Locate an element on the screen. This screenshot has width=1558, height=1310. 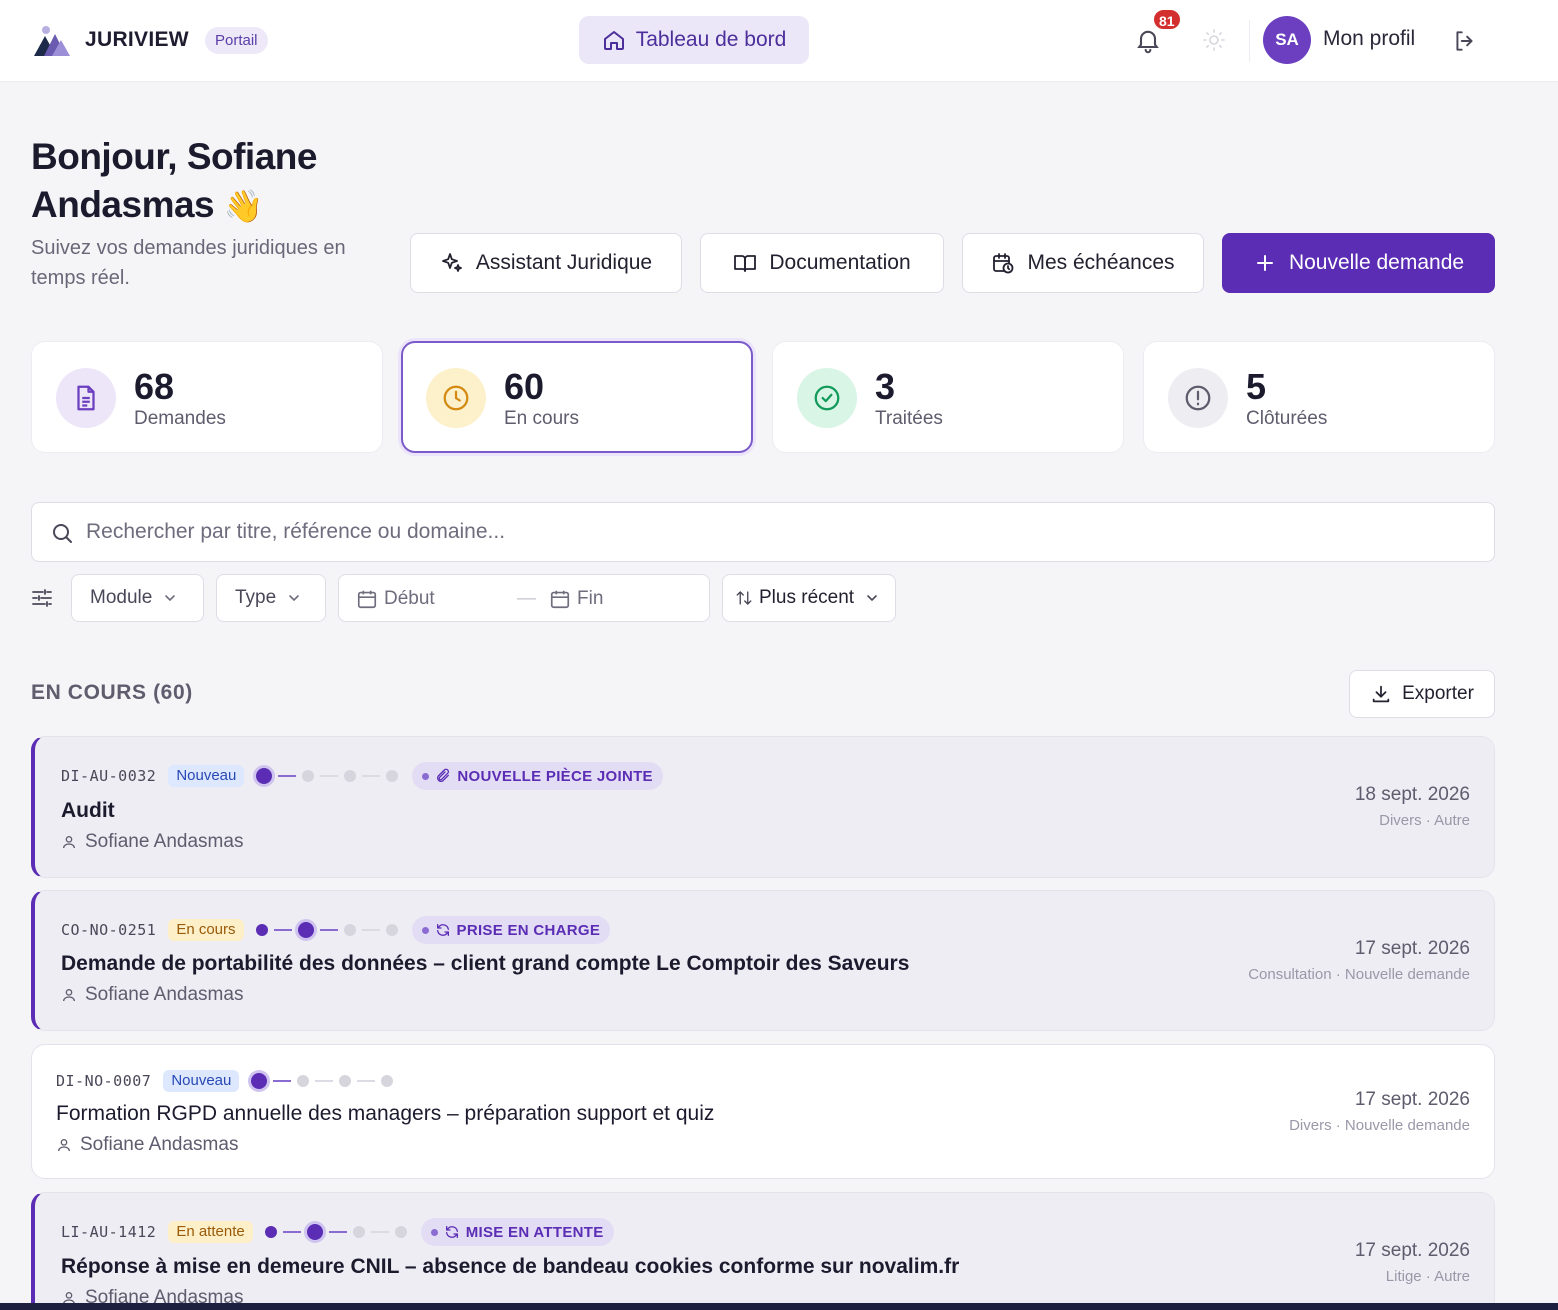
end-date-input: Fin is located at coordinates (590, 599).